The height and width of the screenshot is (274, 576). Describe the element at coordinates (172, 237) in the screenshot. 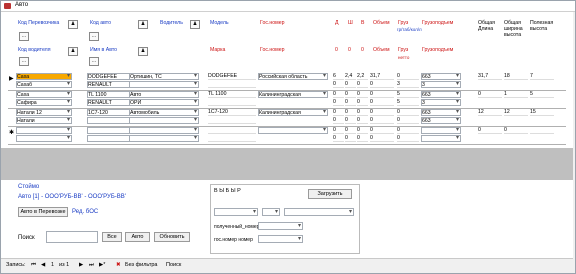

I see `update-button: Обновить` at that location.